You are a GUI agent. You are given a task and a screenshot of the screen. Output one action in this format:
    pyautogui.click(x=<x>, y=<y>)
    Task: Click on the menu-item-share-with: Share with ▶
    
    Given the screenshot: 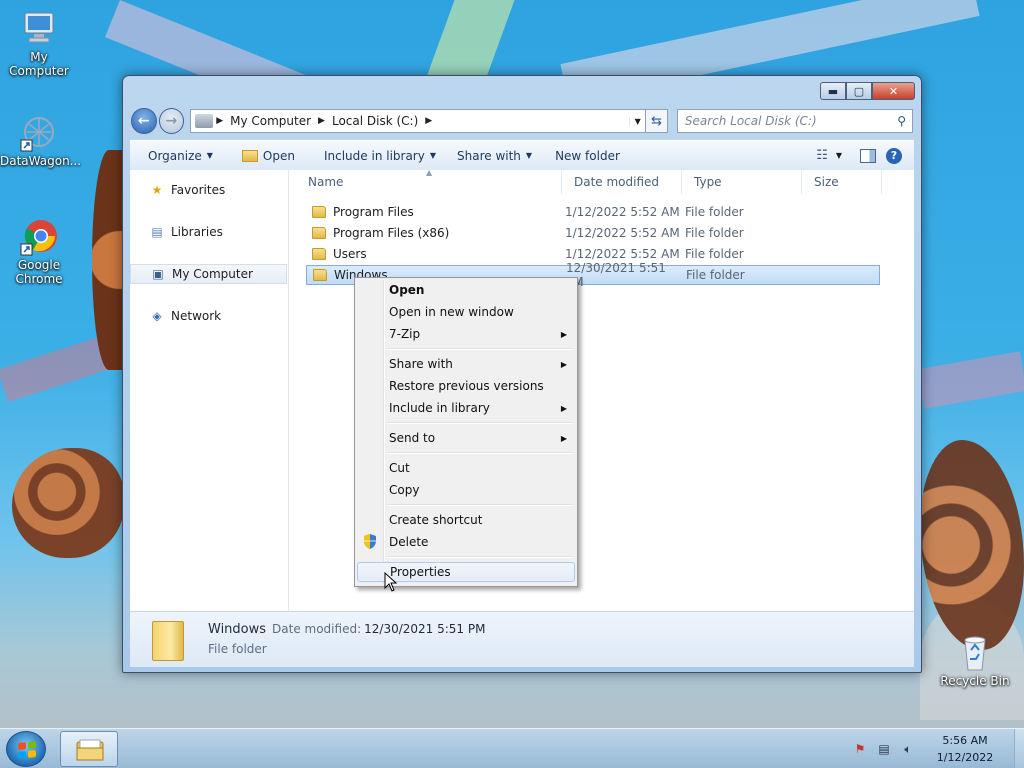 What is the action you would take?
    pyautogui.click(x=466, y=364)
    